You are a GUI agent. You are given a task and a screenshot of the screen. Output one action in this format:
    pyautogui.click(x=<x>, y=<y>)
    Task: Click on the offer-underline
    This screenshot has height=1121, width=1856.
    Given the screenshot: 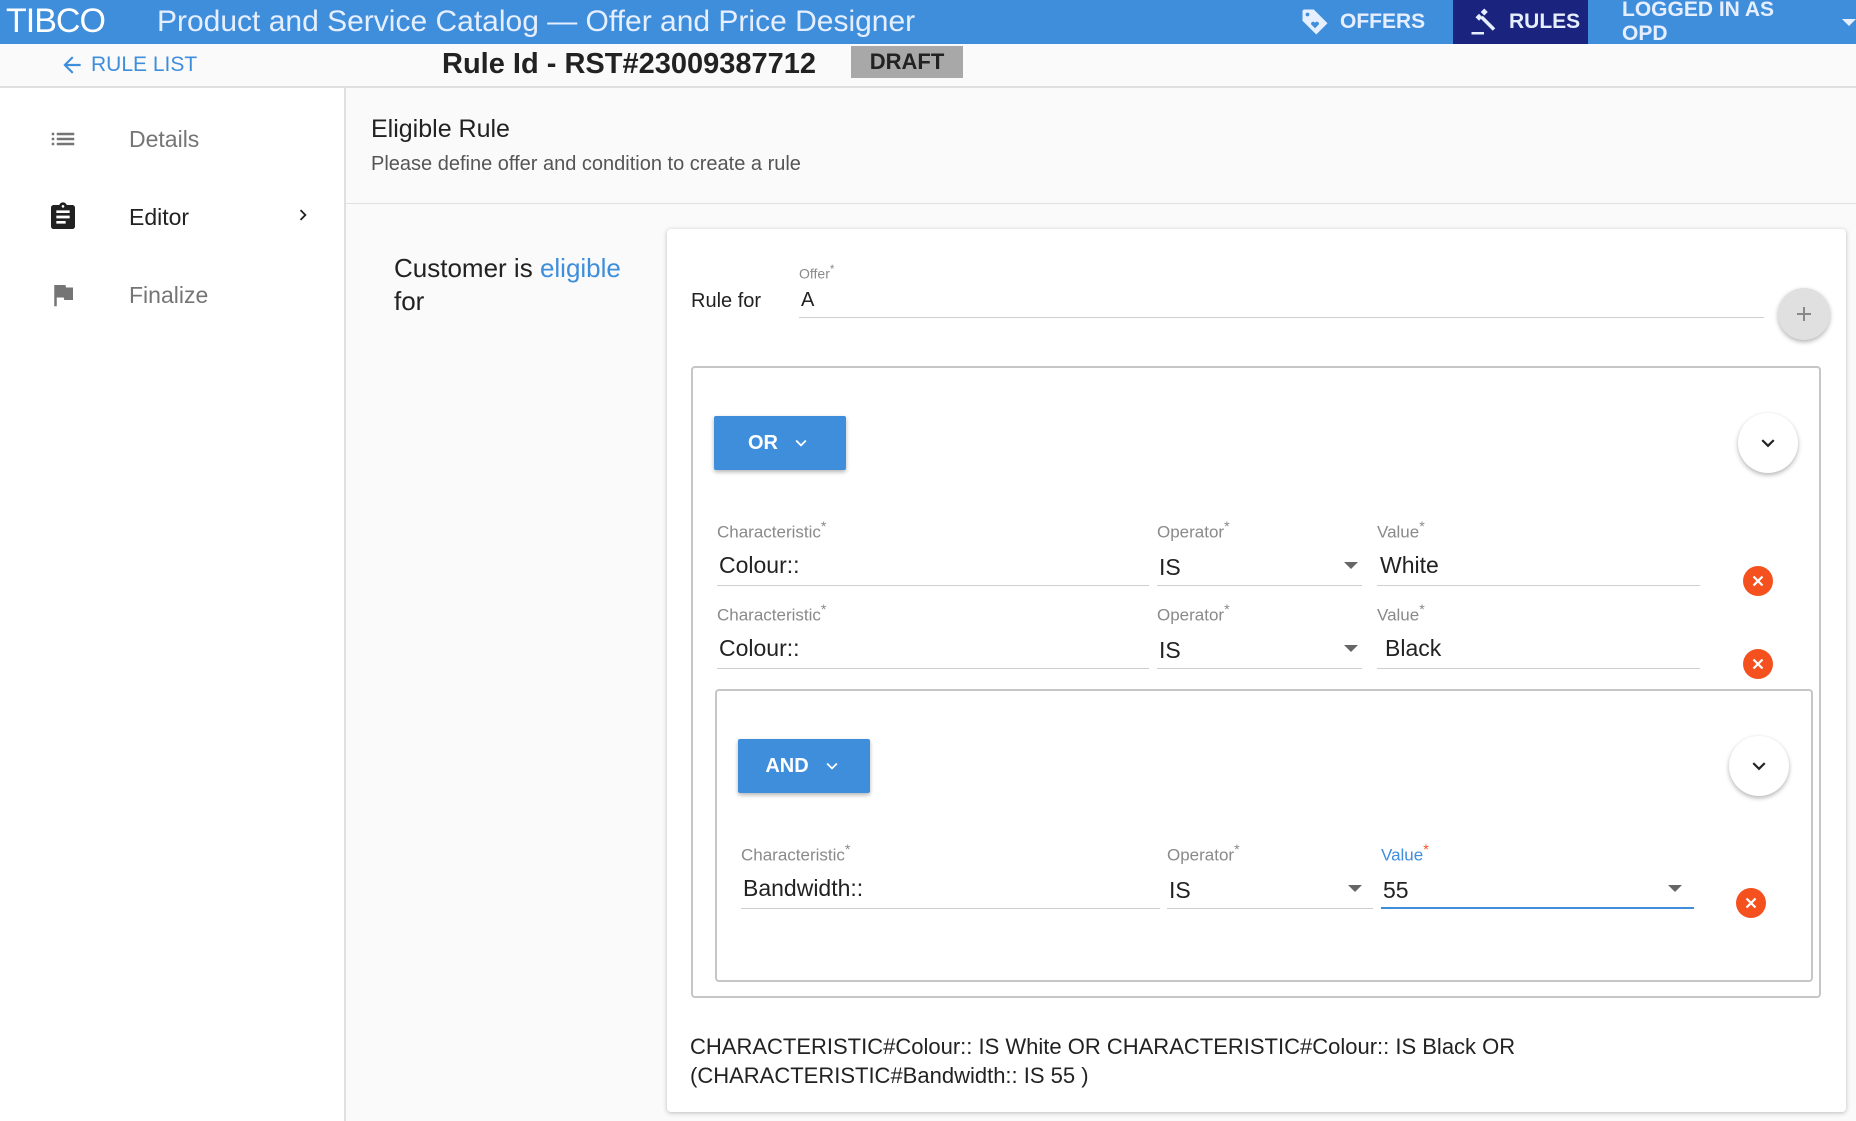 What is the action you would take?
    pyautogui.click(x=1281, y=317)
    